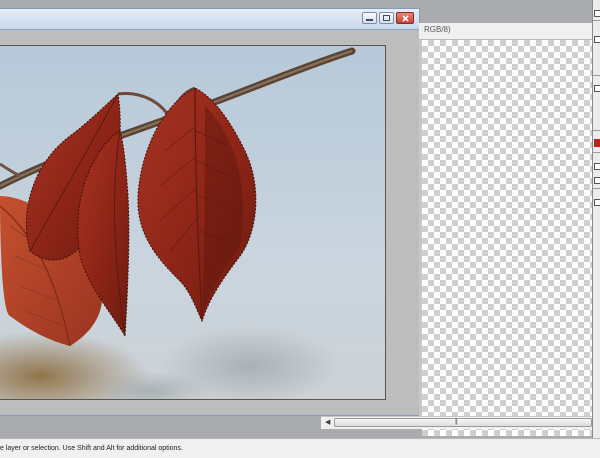 The width and height of the screenshot is (600, 458). I want to click on restore-button, so click(386, 18).